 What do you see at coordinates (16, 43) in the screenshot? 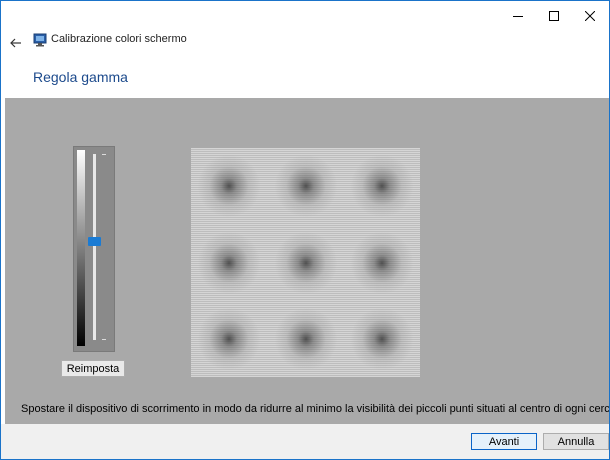
I see `arrow-left-icon` at bounding box center [16, 43].